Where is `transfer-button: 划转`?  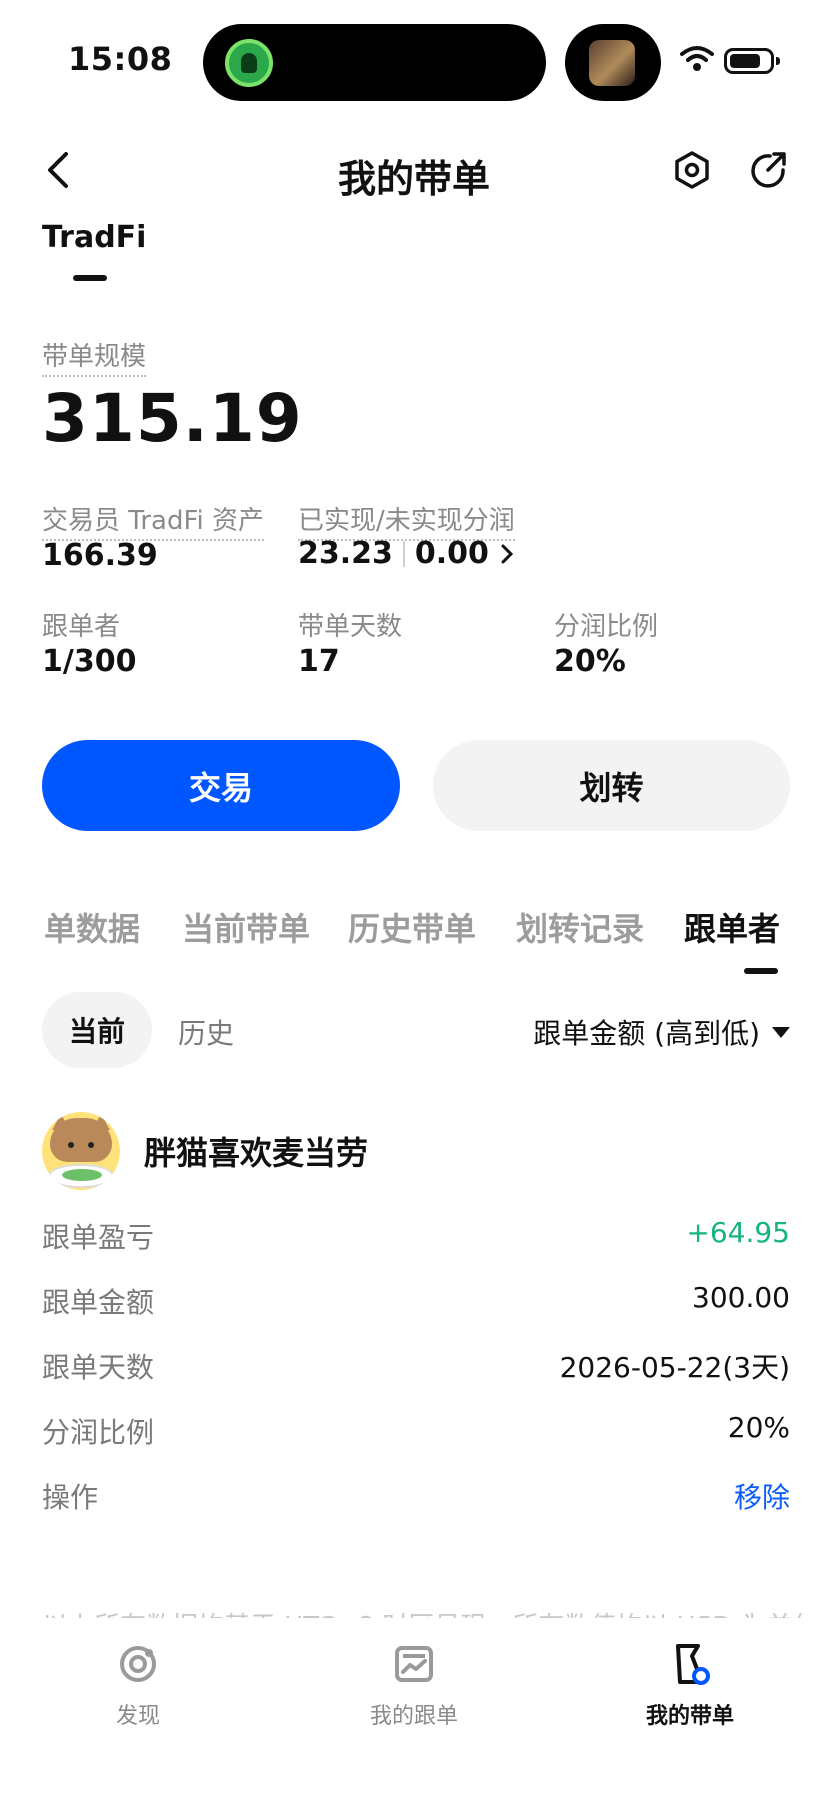 transfer-button: 划转 is located at coordinates (611, 785).